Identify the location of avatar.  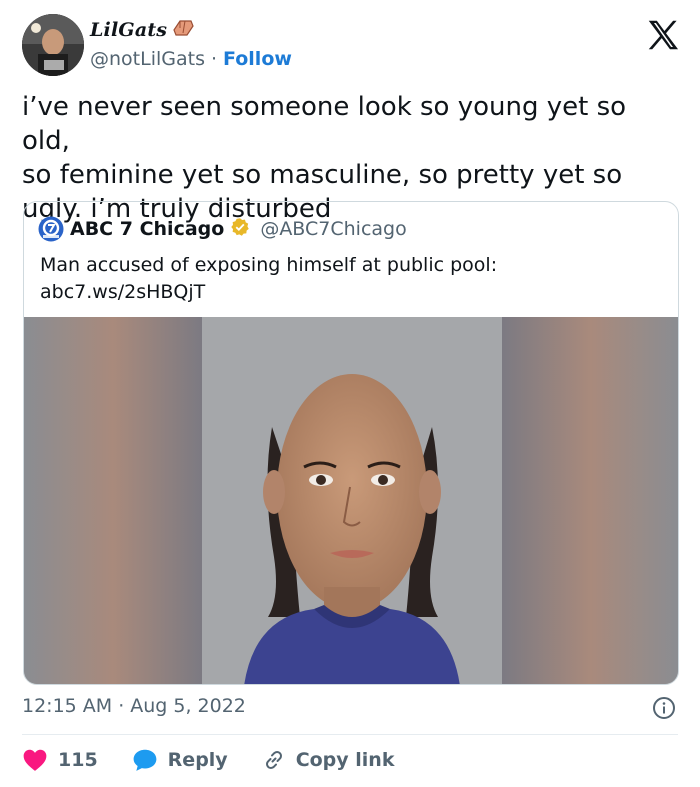
(53, 45).